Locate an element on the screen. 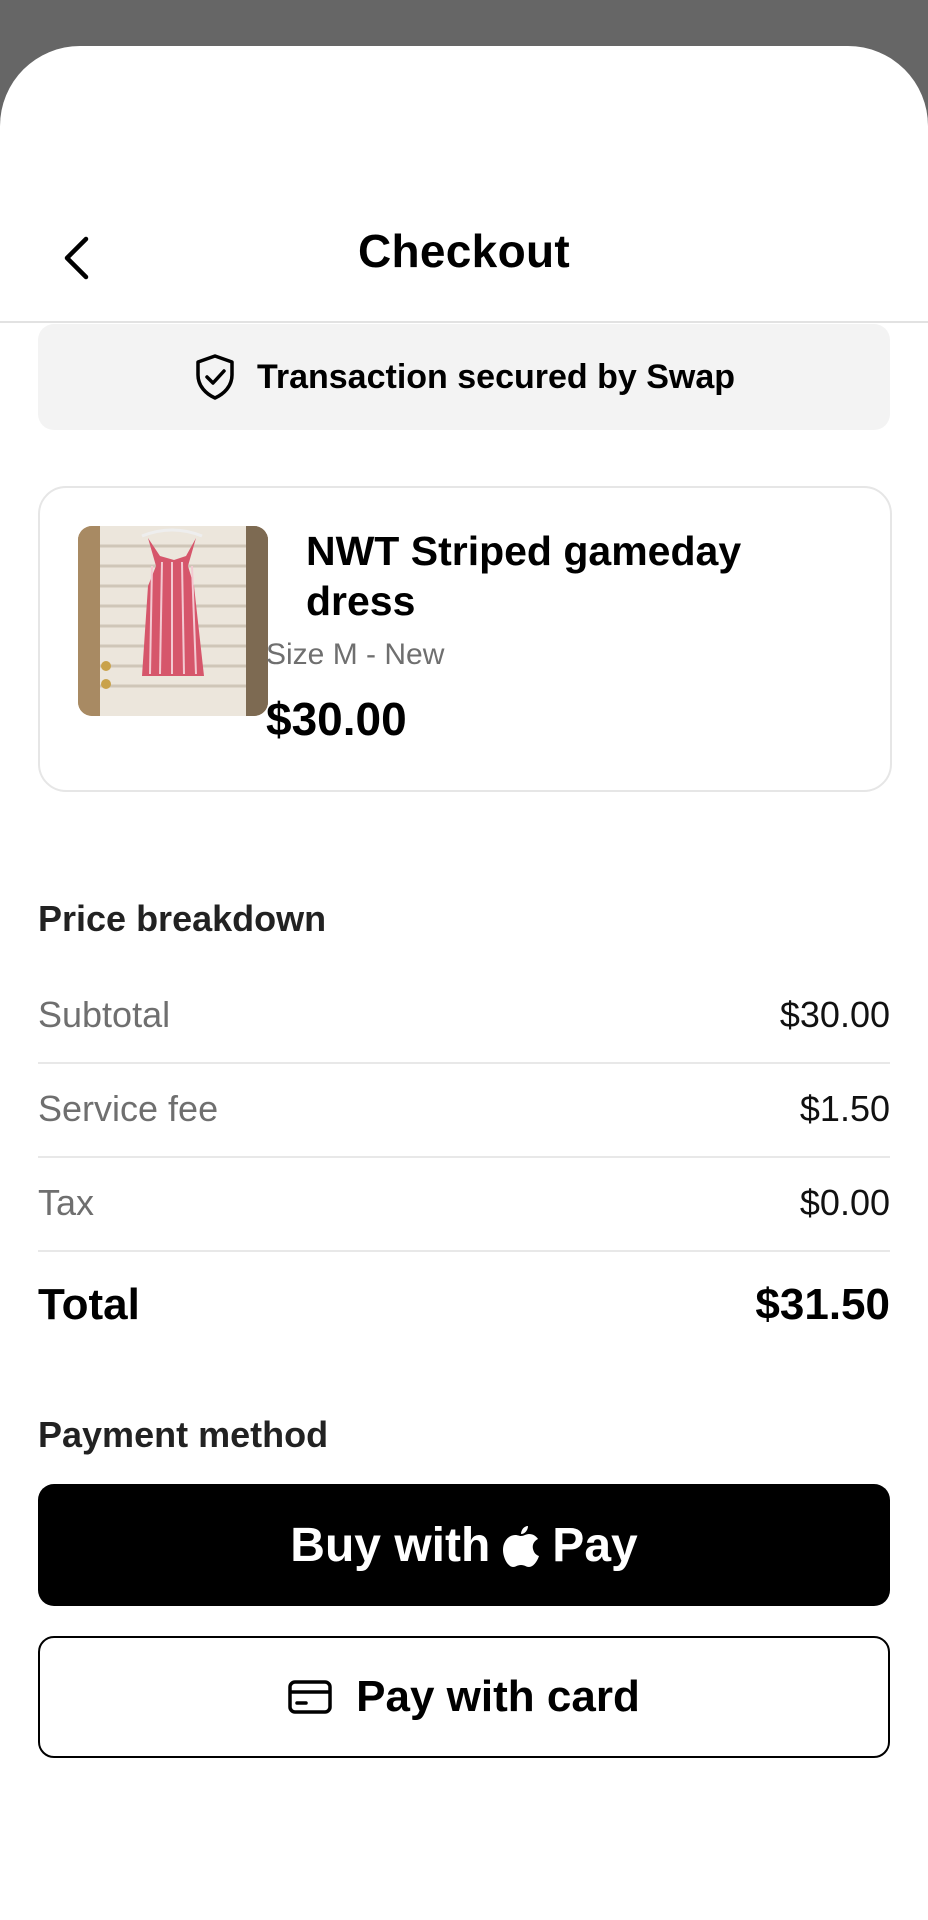 This screenshot has height=1920, width=928. total-row: Total $31.50 is located at coordinates (464, 1305).